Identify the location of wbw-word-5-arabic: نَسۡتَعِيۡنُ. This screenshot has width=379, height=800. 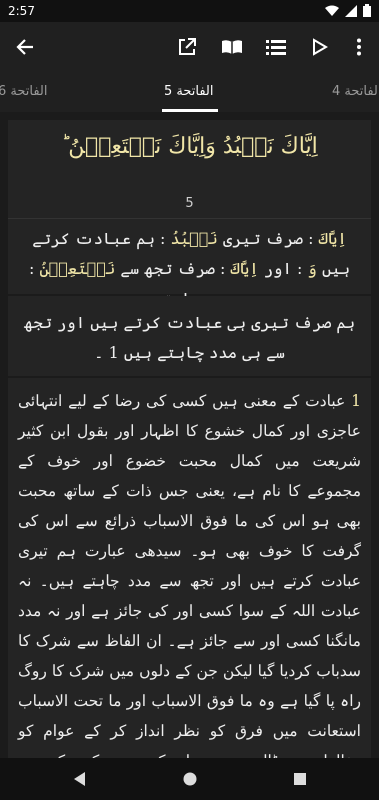
(77, 268).